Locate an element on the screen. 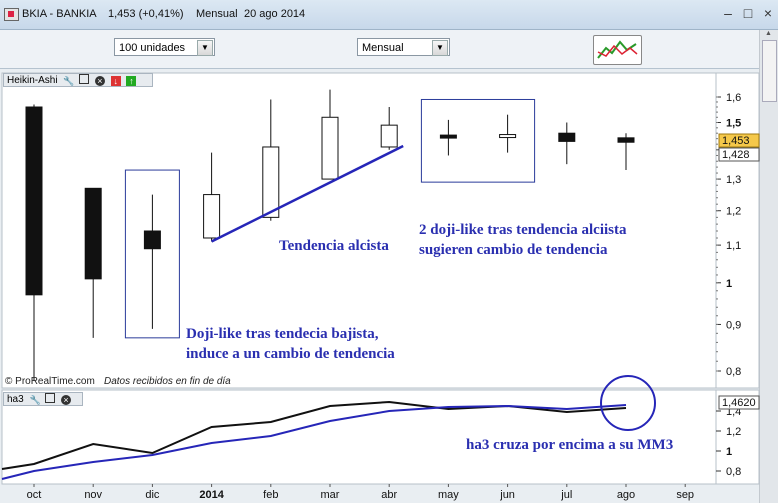 The height and width of the screenshot is (503, 778). x-axis-label: jul is located at coordinates (566, 495).